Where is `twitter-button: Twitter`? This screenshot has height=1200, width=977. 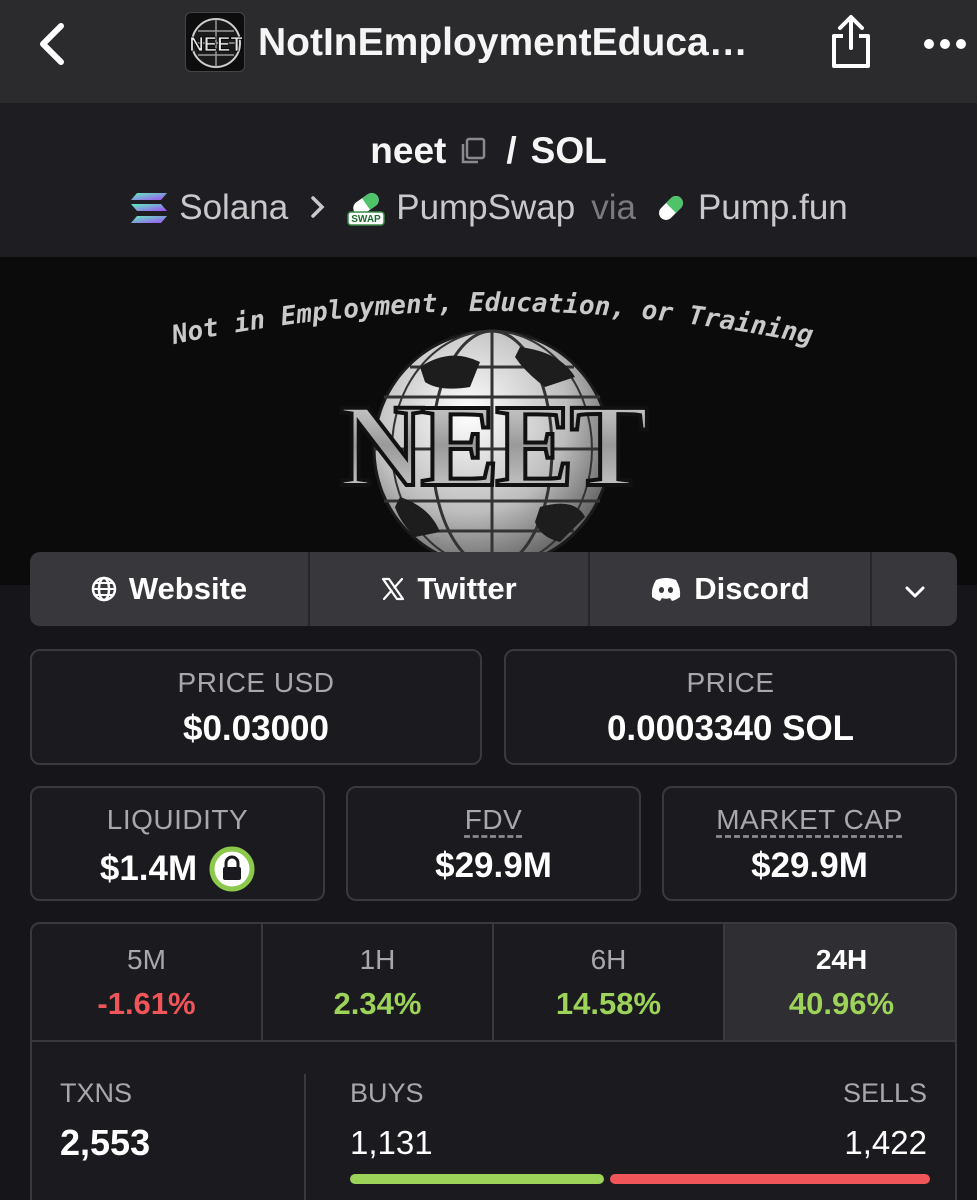 twitter-button: Twitter is located at coordinates (450, 589).